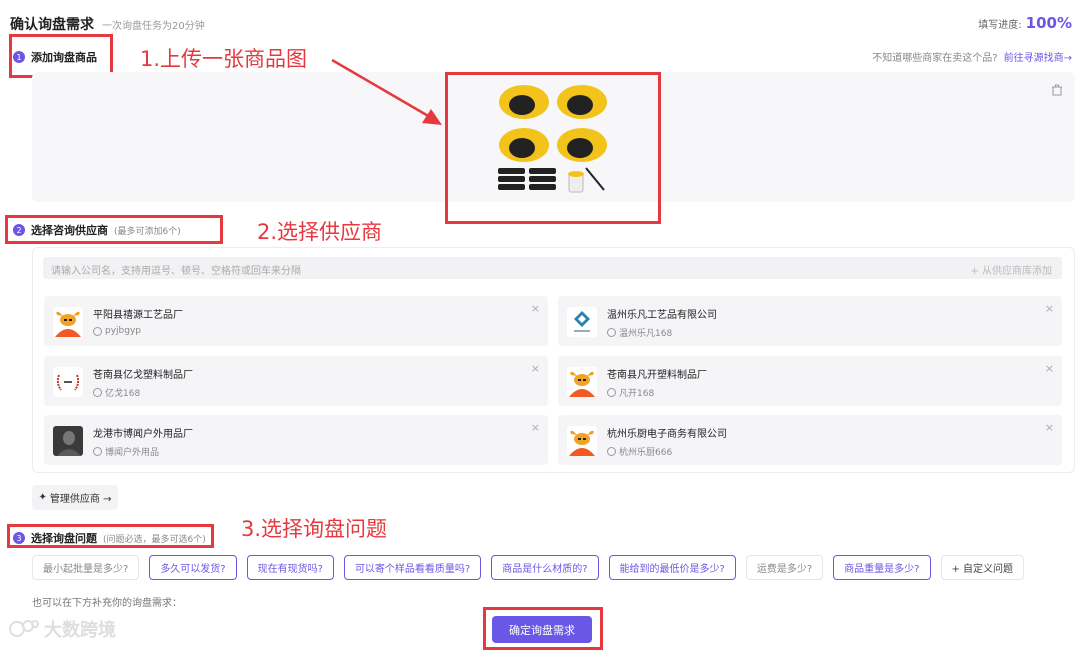 This screenshot has height=650, width=1080. Describe the element at coordinates (296, 381) in the screenshot. I see `supplier-card: 苍南县亿戈塑料制品厂 亿戈168 ×` at that location.